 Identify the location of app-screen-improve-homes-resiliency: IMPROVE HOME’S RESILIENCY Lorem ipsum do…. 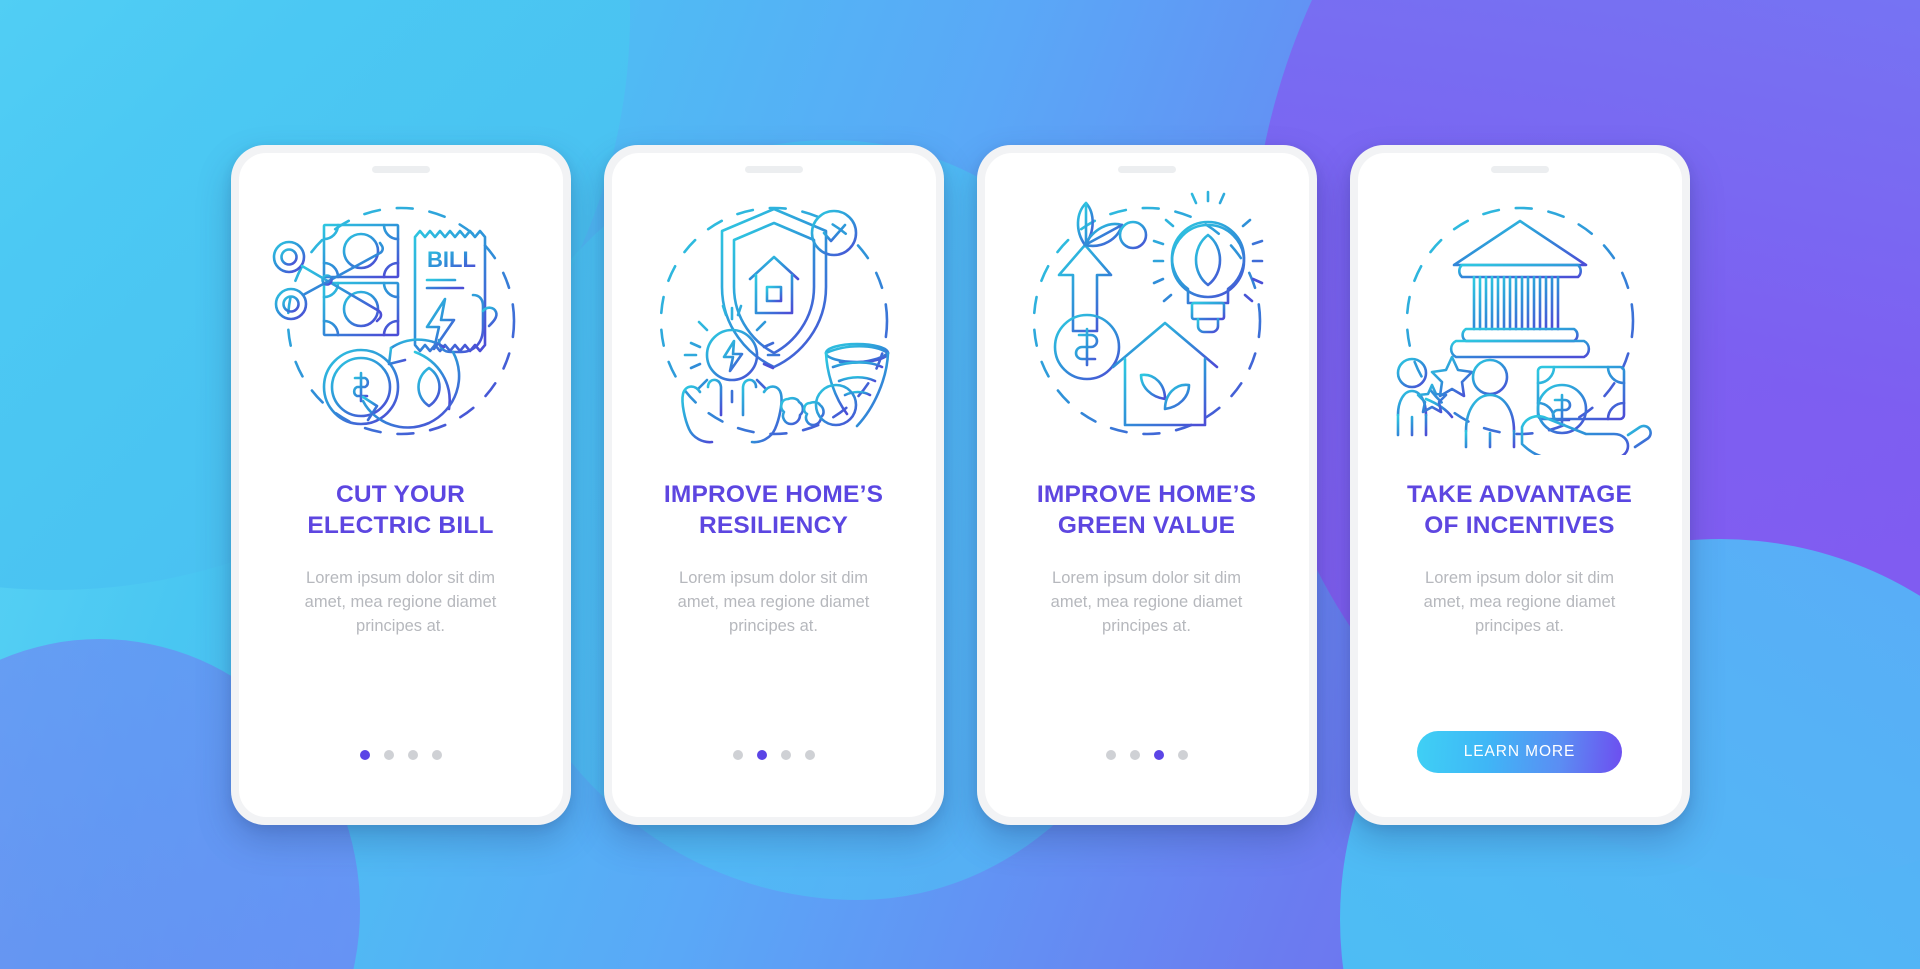
(773, 484).